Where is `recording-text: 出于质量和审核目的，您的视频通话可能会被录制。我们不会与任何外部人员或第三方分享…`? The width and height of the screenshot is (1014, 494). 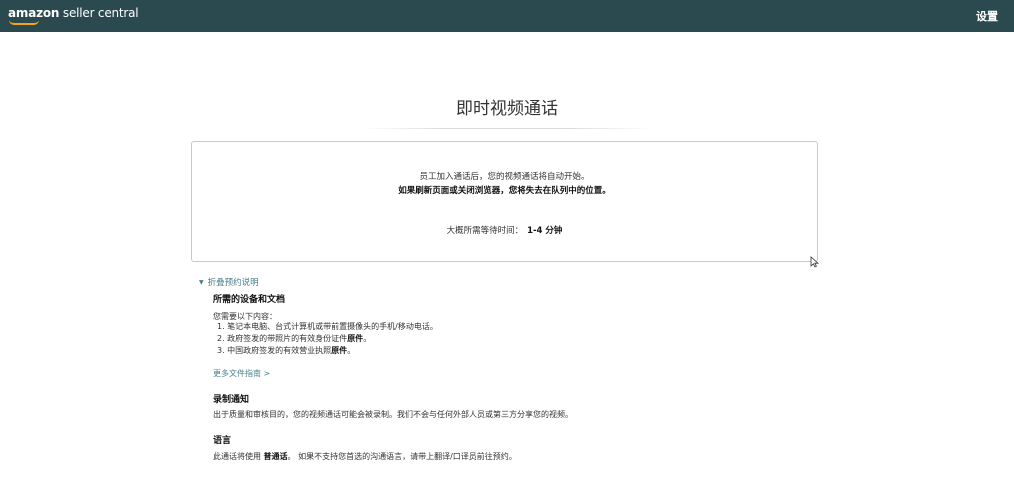
recording-text: 出于质量和审核目的，您的视频通话可能会被录制。我们不会与任何外部人员或第三方分享… is located at coordinates (393, 414).